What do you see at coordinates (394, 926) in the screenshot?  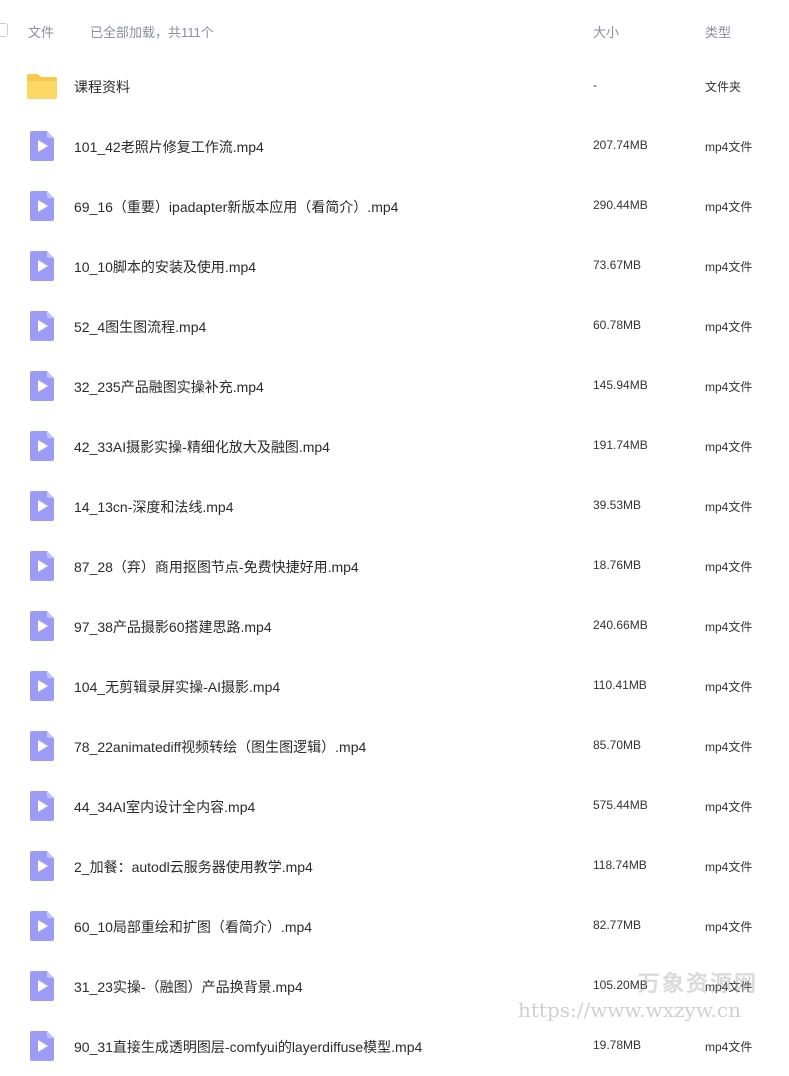 I see `file-row: 60_10局部重绘和扩图（看简介）.mp4 82.77MB mp4文件` at bounding box center [394, 926].